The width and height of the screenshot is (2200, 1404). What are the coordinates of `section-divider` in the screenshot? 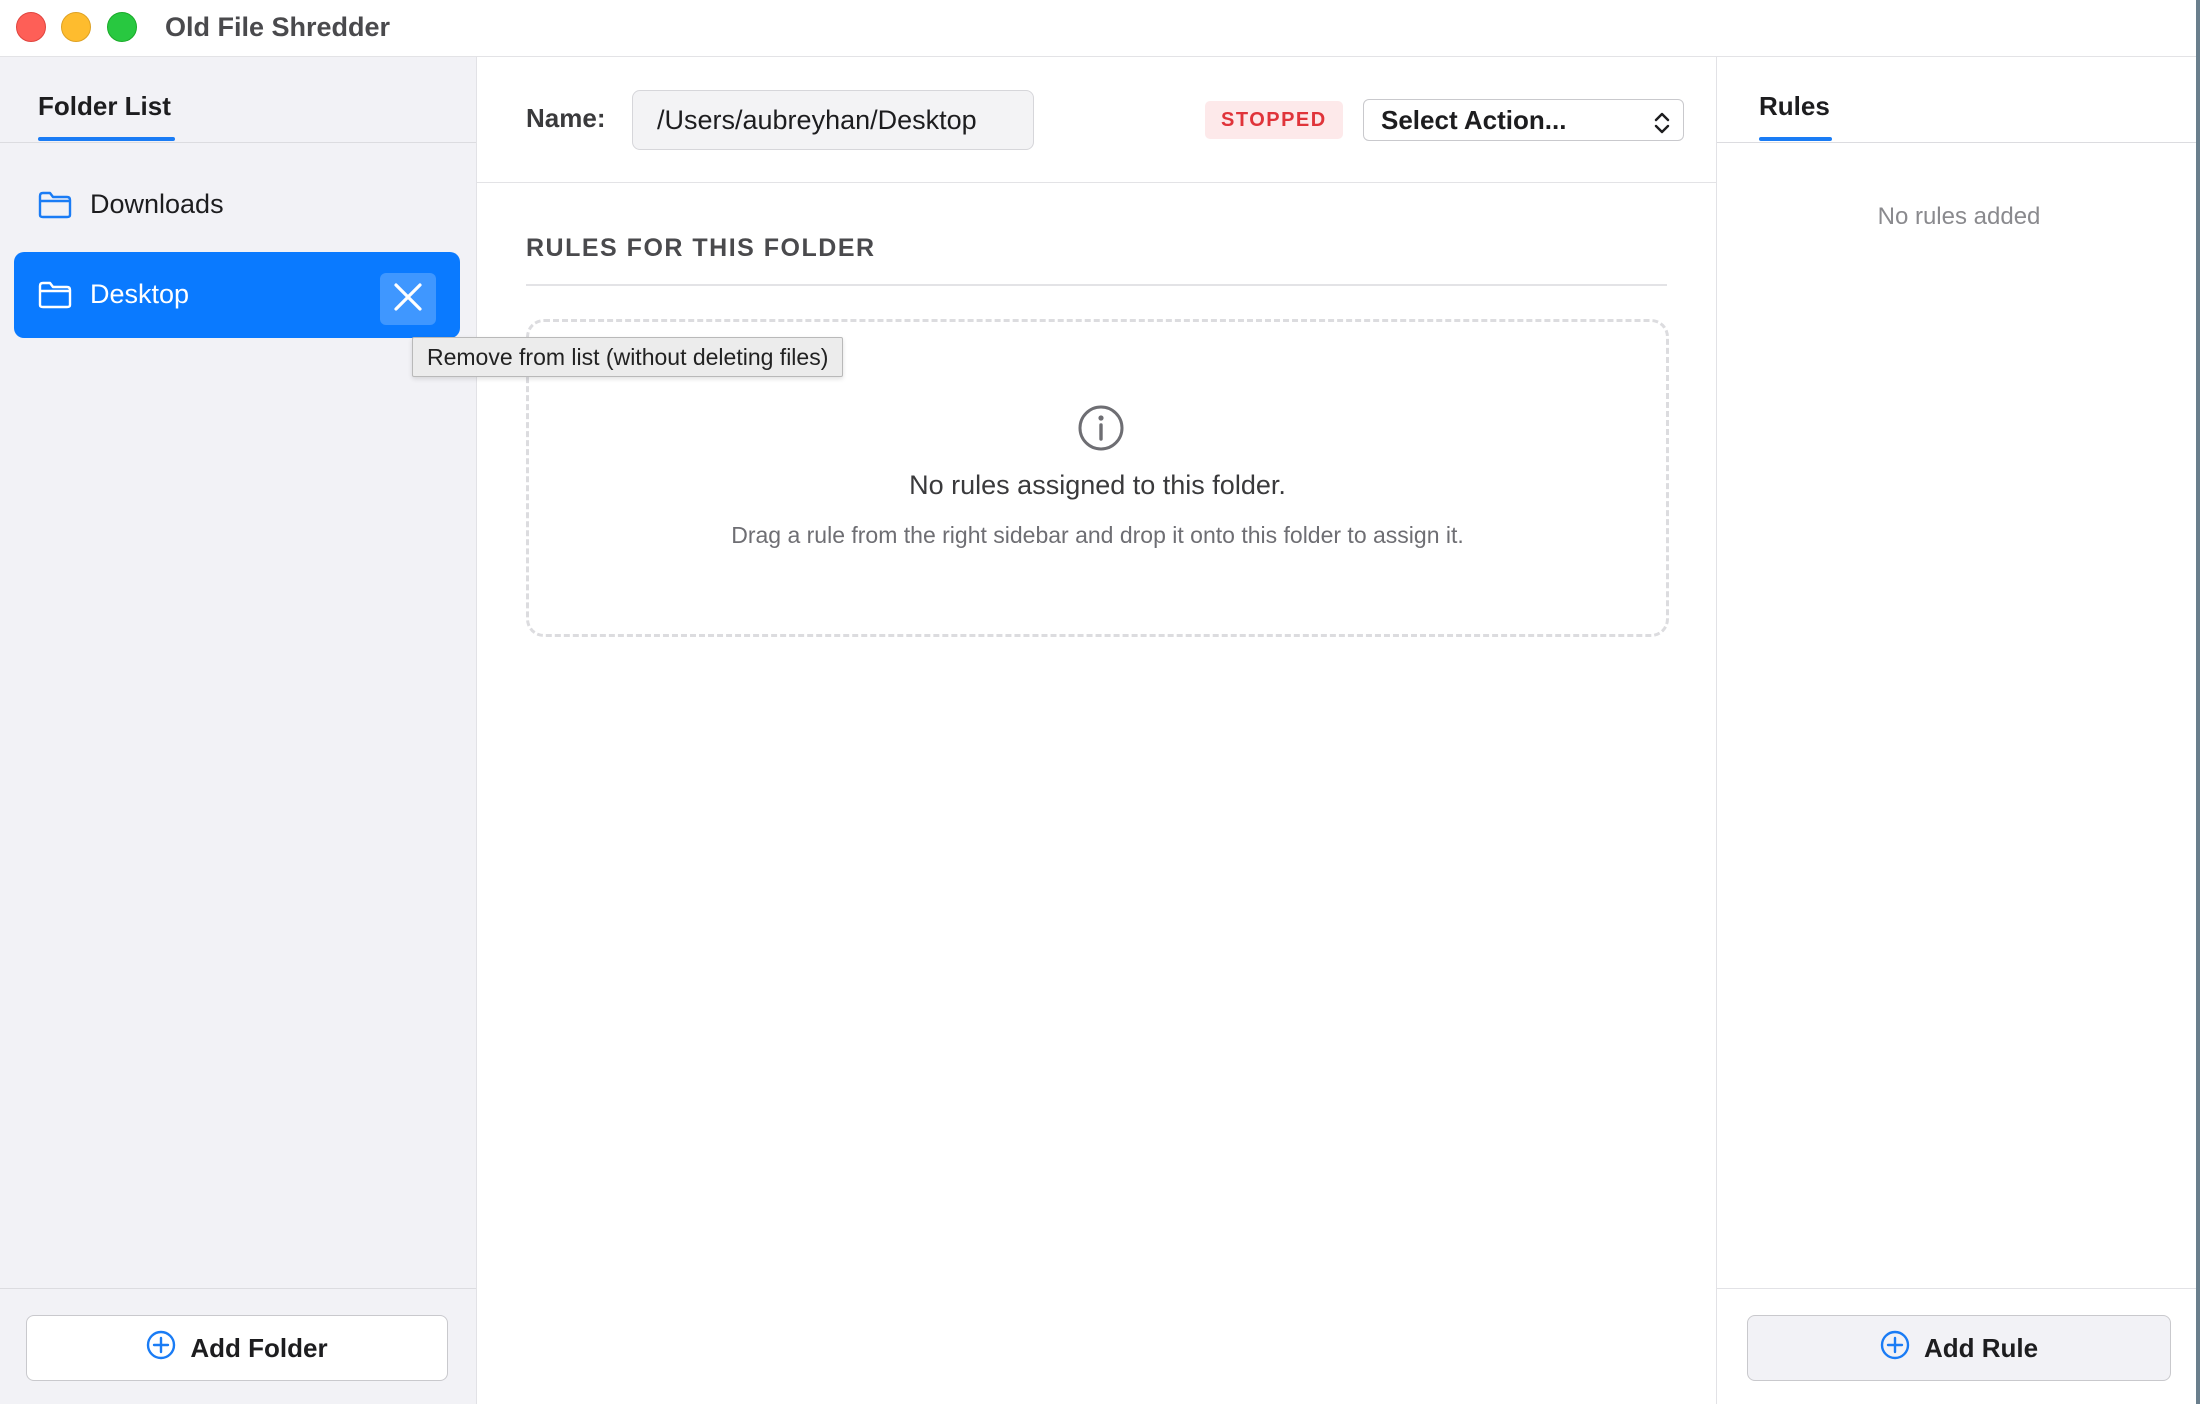 It's located at (1096, 285).